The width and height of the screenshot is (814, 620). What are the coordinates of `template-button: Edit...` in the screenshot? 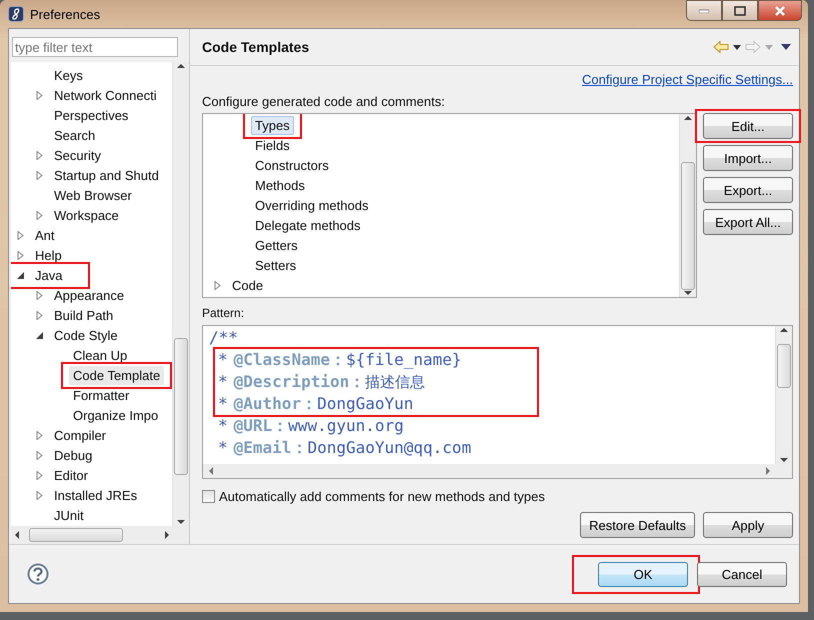 It's located at (748, 126).